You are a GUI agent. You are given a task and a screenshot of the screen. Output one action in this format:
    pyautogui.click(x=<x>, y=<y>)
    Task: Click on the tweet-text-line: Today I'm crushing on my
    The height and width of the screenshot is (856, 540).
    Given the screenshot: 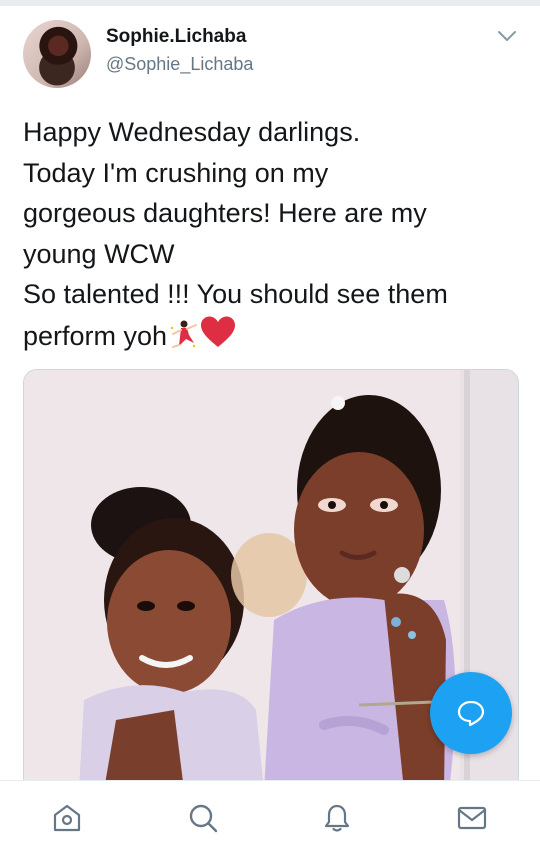 What is the action you would take?
    pyautogui.click(x=176, y=172)
    